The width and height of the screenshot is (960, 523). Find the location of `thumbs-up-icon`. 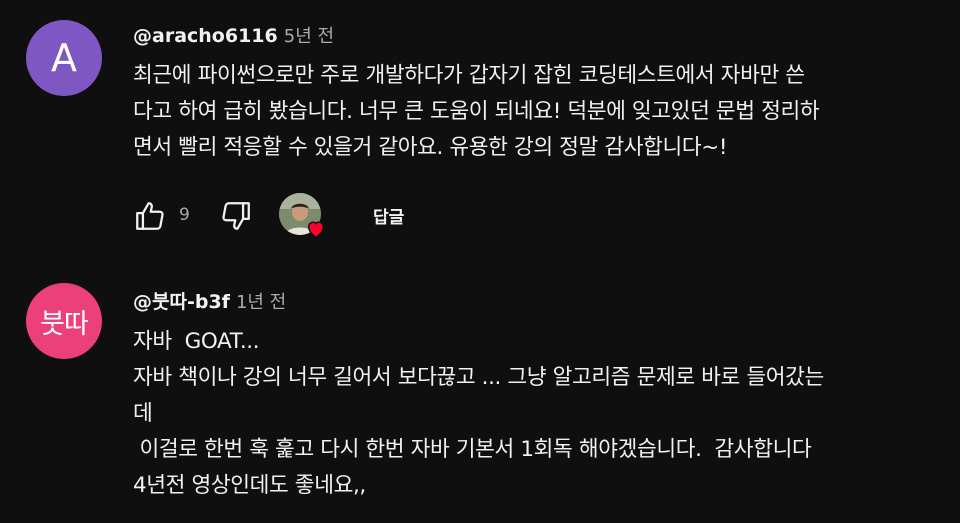

thumbs-up-icon is located at coordinates (150, 216).